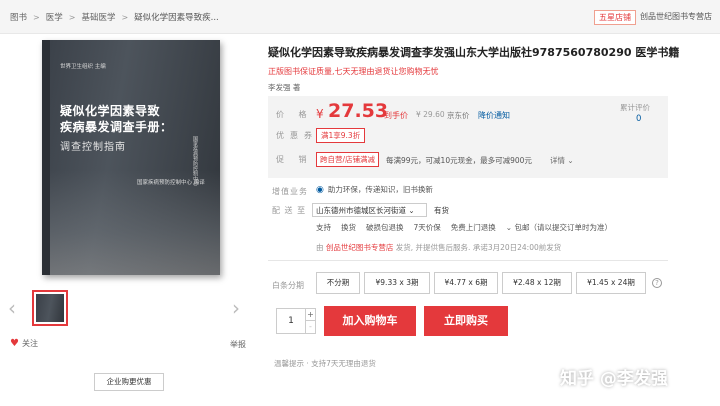 Image resolution: width=720 pixels, height=406 pixels. Describe the element at coordinates (441, 210) in the screenshot. I see `stock-status: 有货` at that location.